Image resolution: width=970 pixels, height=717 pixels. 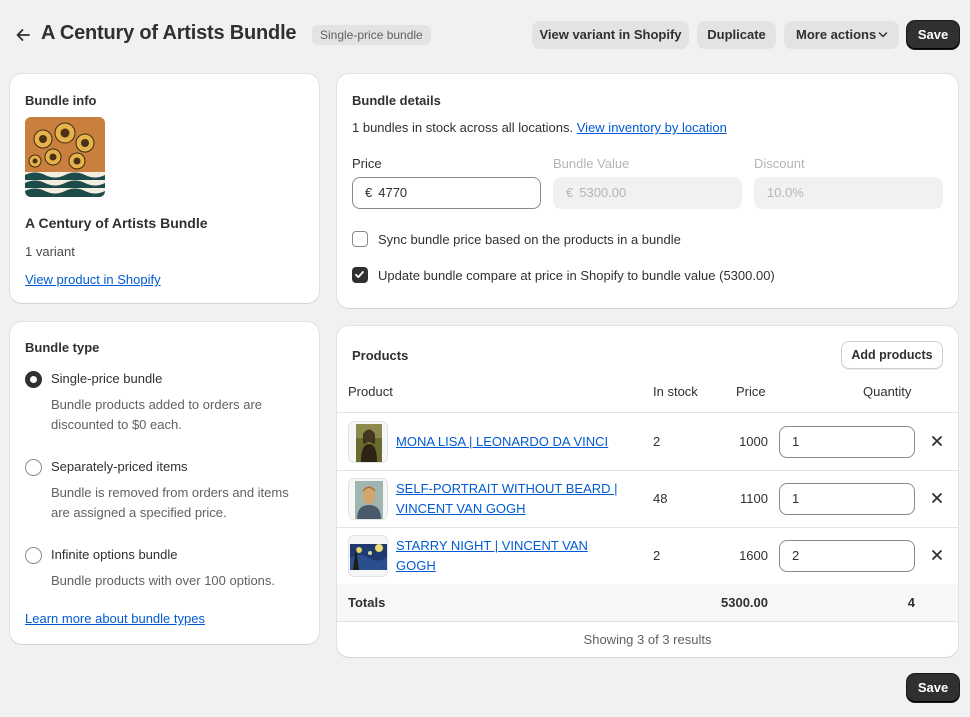 What do you see at coordinates (675, 391) in the screenshot?
I see `column-stock: In stock` at bounding box center [675, 391].